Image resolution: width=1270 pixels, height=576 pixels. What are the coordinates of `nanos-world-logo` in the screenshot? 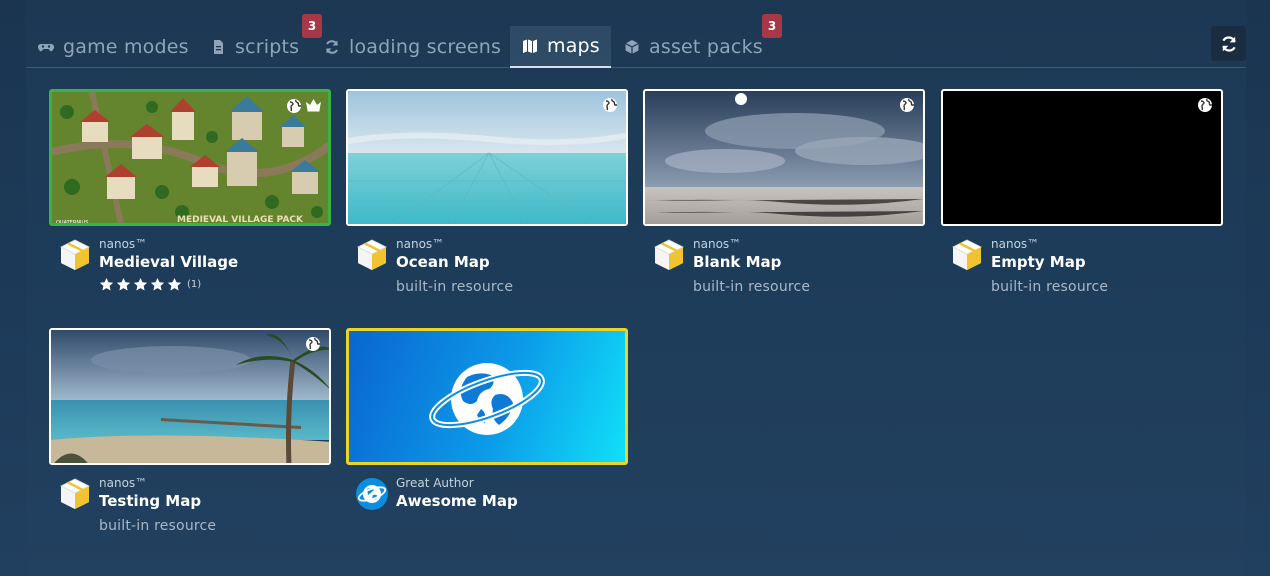 It's located at (487, 399).